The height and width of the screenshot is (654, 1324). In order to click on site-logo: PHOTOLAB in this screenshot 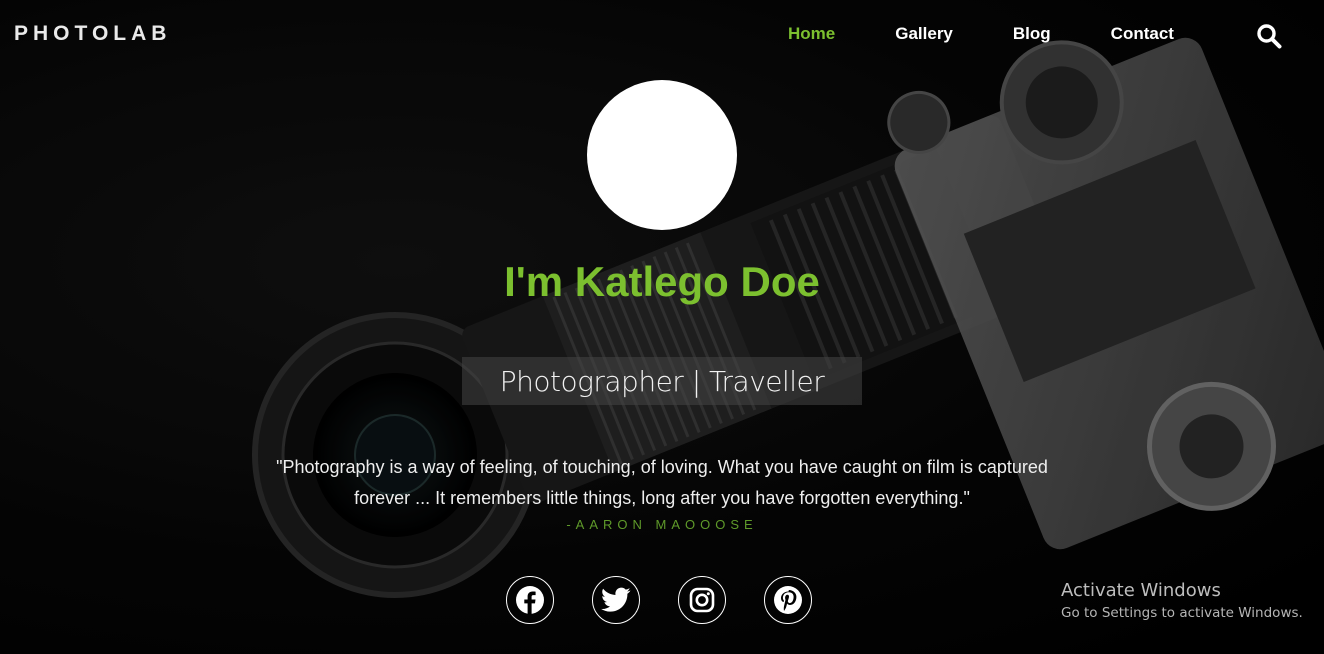, I will do `click(92, 34)`.